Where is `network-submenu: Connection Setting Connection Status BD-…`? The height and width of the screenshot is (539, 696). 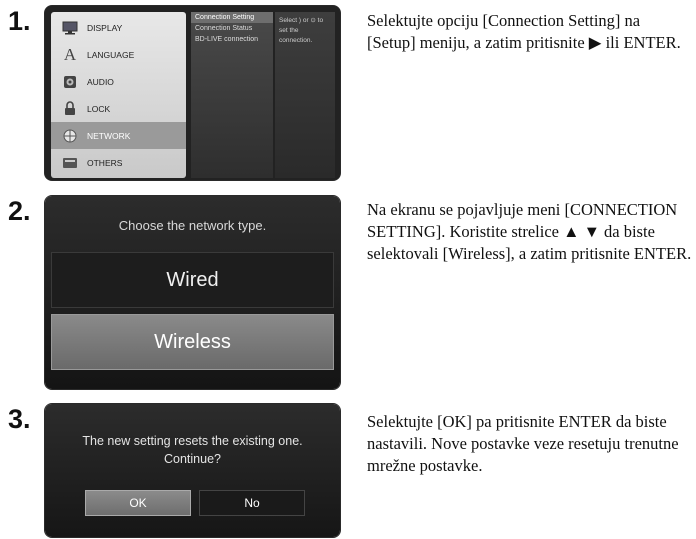
network-submenu: Connection Setting Connection Status BD-… is located at coordinates (232, 95).